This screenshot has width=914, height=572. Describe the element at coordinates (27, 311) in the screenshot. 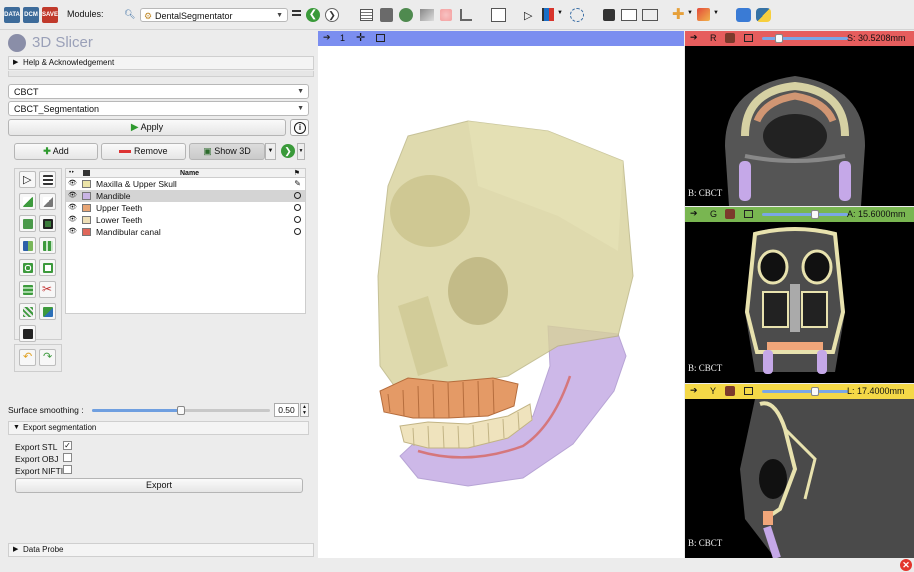

I see `effect-islands-button` at that location.